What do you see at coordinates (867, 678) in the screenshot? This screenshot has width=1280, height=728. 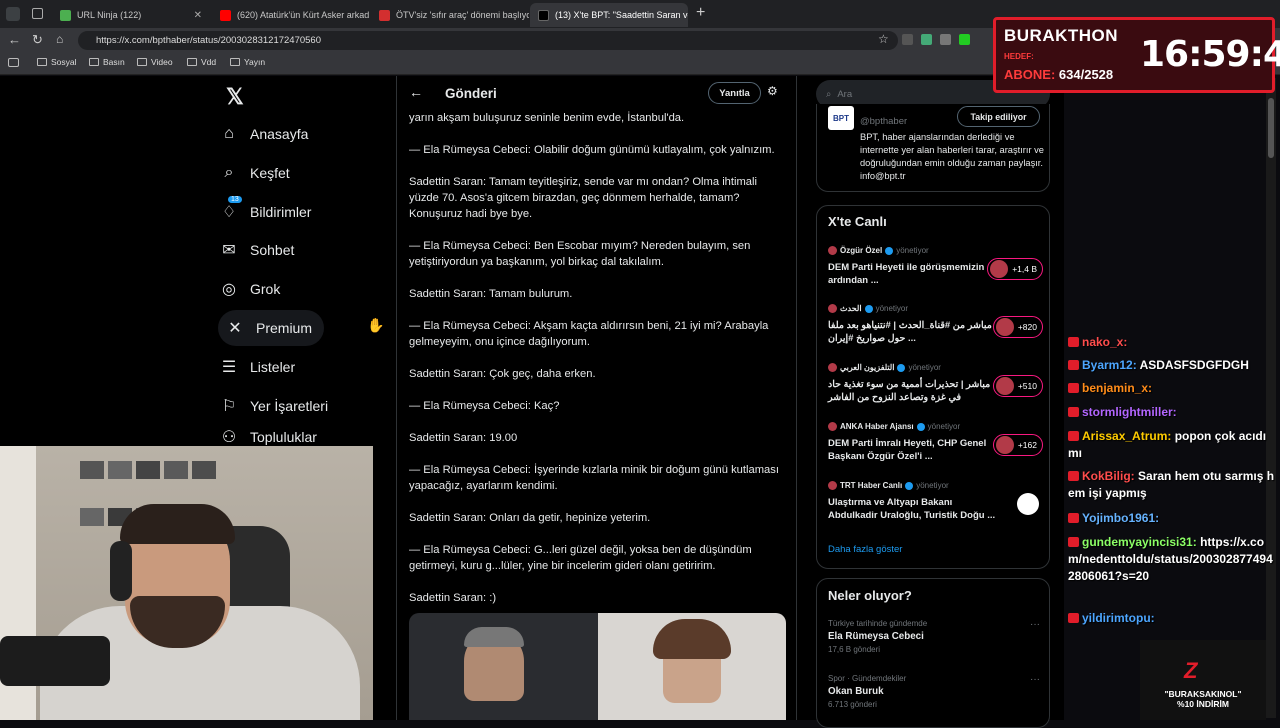 I see `trend-context: Spor · Gündemdekiler` at bounding box center [867, 678].